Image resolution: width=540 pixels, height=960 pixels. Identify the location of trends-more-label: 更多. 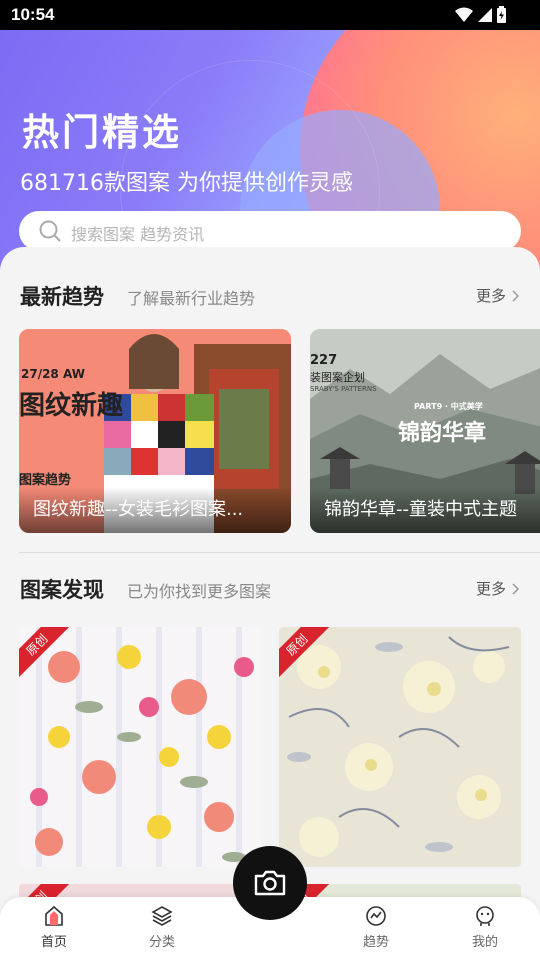
(490, 296).